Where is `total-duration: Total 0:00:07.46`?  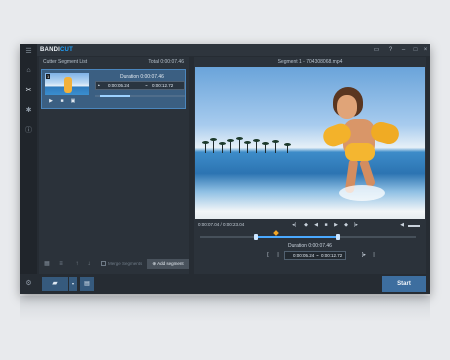
total-duration: Total 0:00:07.46 is located at coordinates (166, 62).